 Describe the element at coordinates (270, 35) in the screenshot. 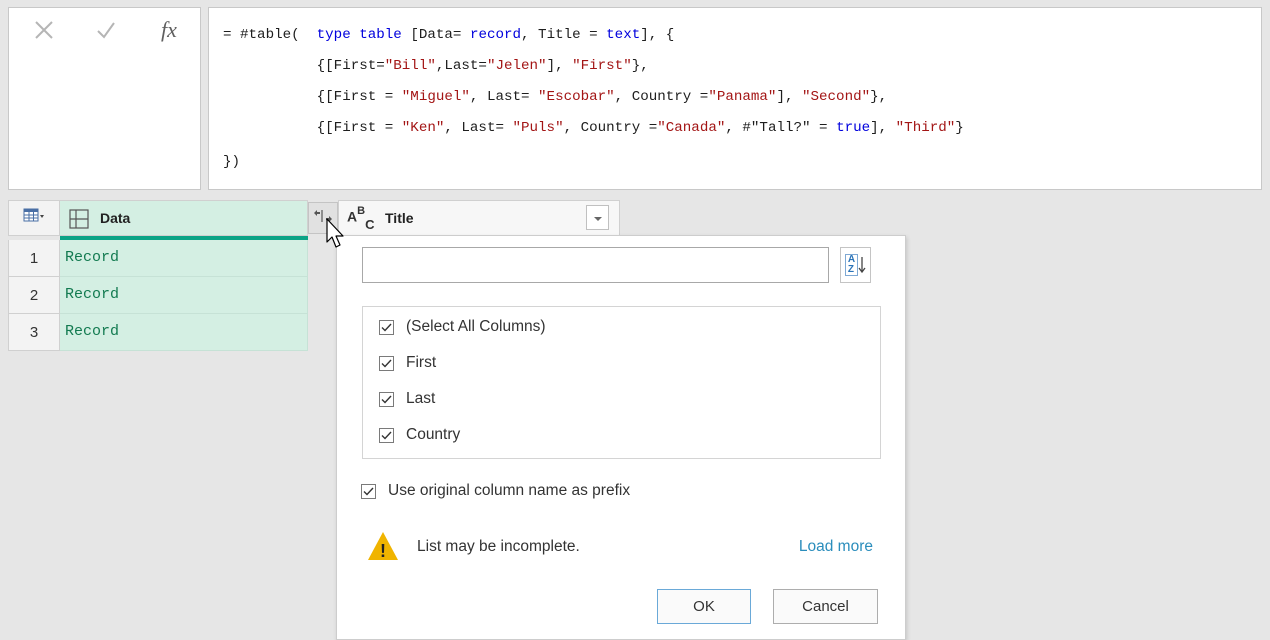

I see `formula-text: = #table(` at that location.